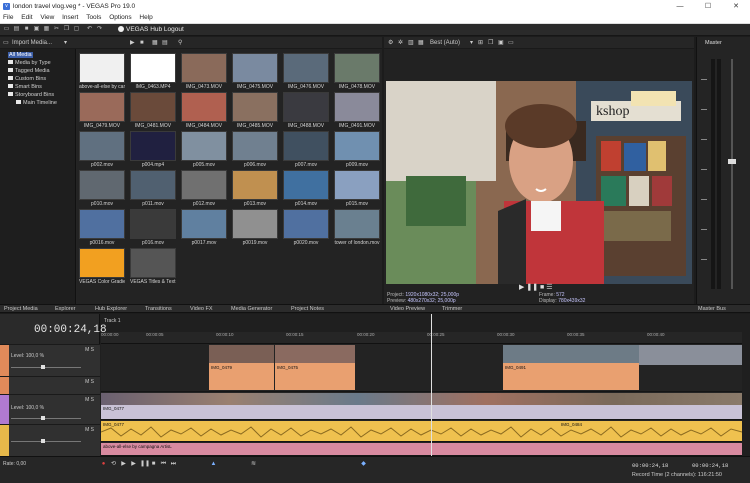 The height and width of the screenshot is (483, 750). Describe the element at coordinates (36, 29) in the screenshot. I see `render-icon: ▣` at that location.